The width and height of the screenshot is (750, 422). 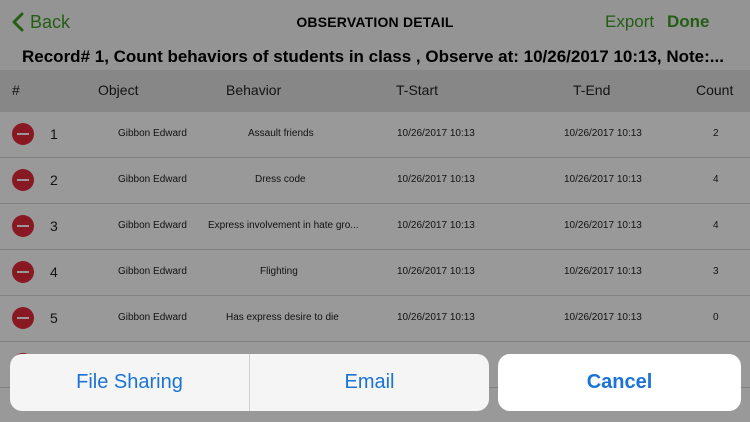 I want to click on cancel-button: Cancel, so click(x=619, y=382).